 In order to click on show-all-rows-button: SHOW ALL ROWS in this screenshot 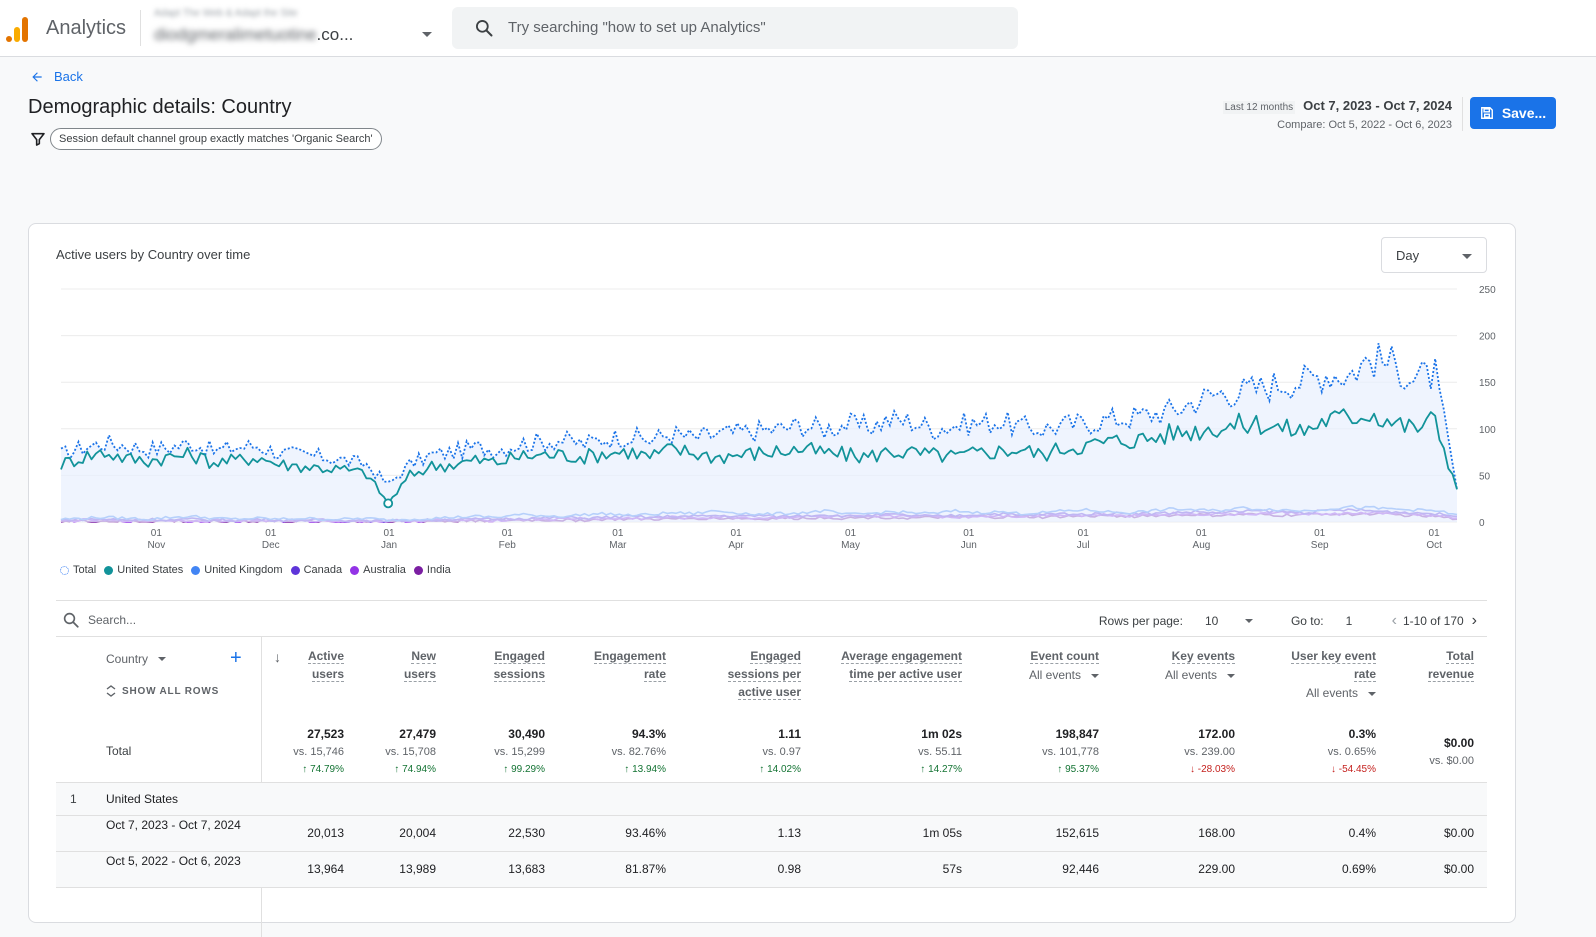, I will do `click(162, 691)`.